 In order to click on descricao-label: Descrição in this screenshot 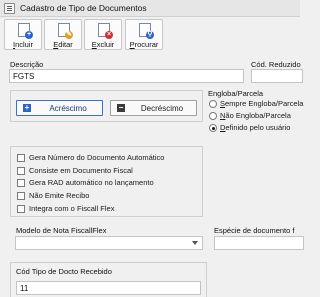, I will do `click(27, 64)`.